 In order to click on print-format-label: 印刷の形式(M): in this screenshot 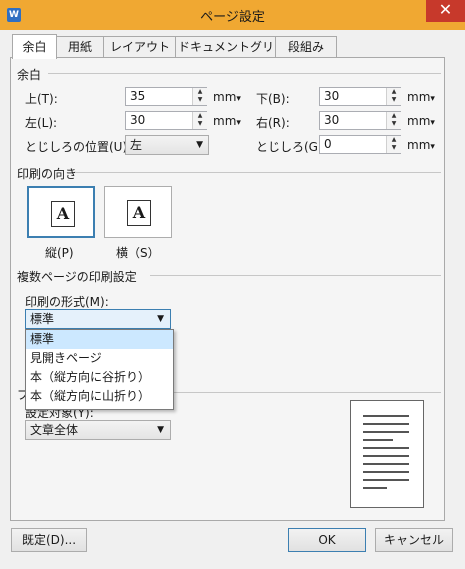, I will do `click(67, 302)`.